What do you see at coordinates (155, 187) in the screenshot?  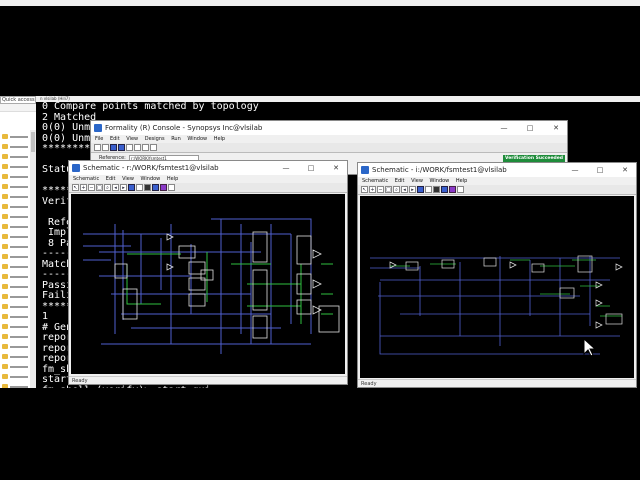 I see `properties-icon` at bounding box center [155, 187].